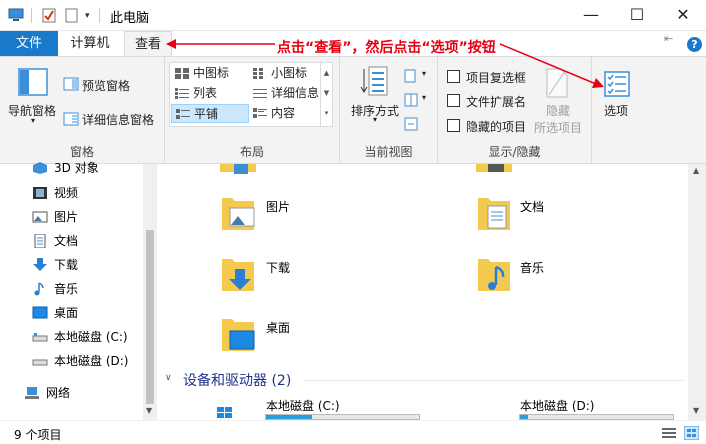 This screenshot has width=706, height=444. I want to click on drive-label: 本地磁盘 (C:), so click(303, 405).